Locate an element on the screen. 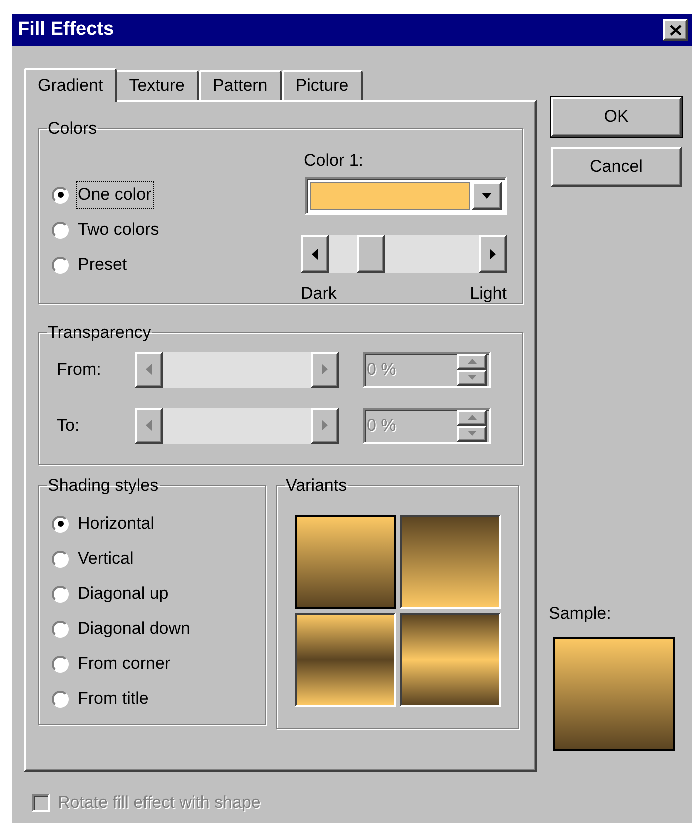 The width and height of the screenshot is (692, 823). group-title: Colors is located at coordinates (72, 129).